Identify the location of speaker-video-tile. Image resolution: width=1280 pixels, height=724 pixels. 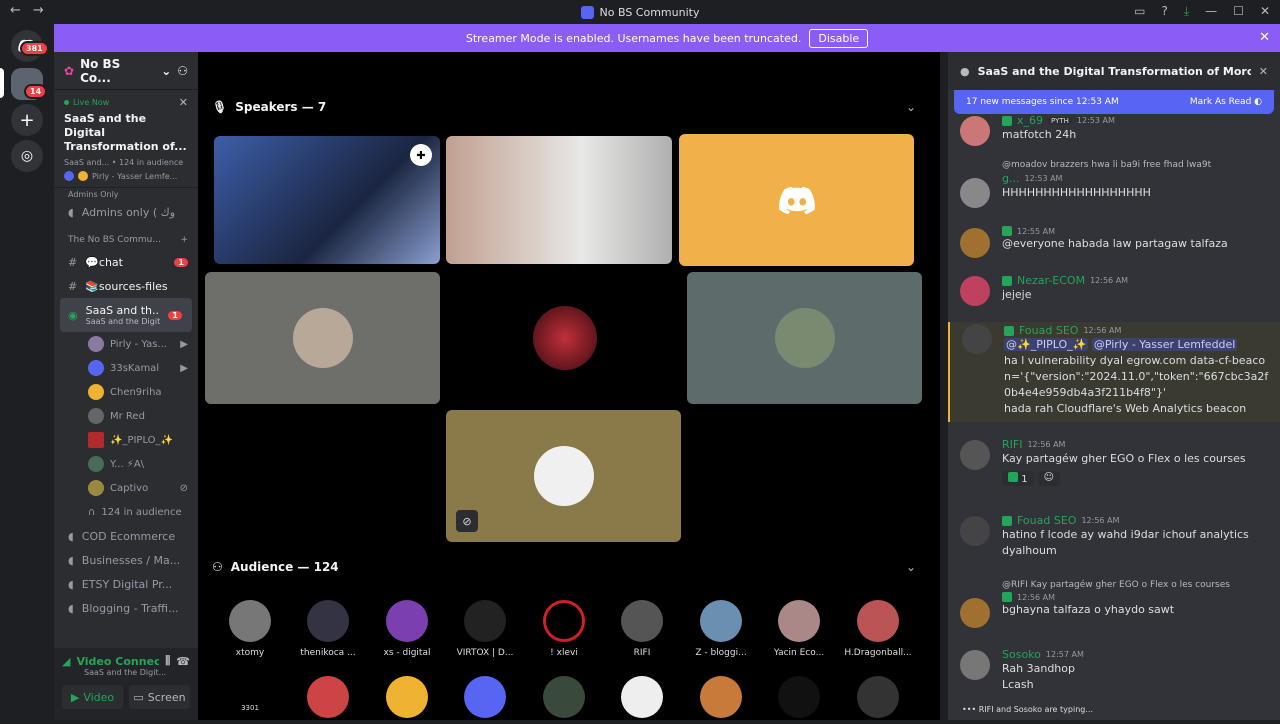
(559, 200).